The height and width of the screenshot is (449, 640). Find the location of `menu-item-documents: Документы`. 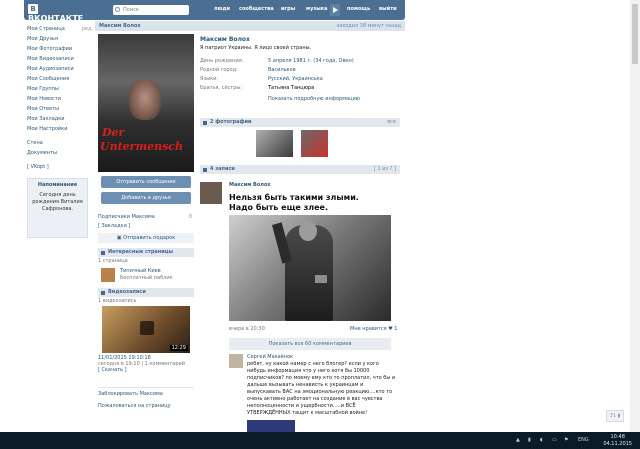

menu-item-documents: Документы is located at coordinates (60, 153).